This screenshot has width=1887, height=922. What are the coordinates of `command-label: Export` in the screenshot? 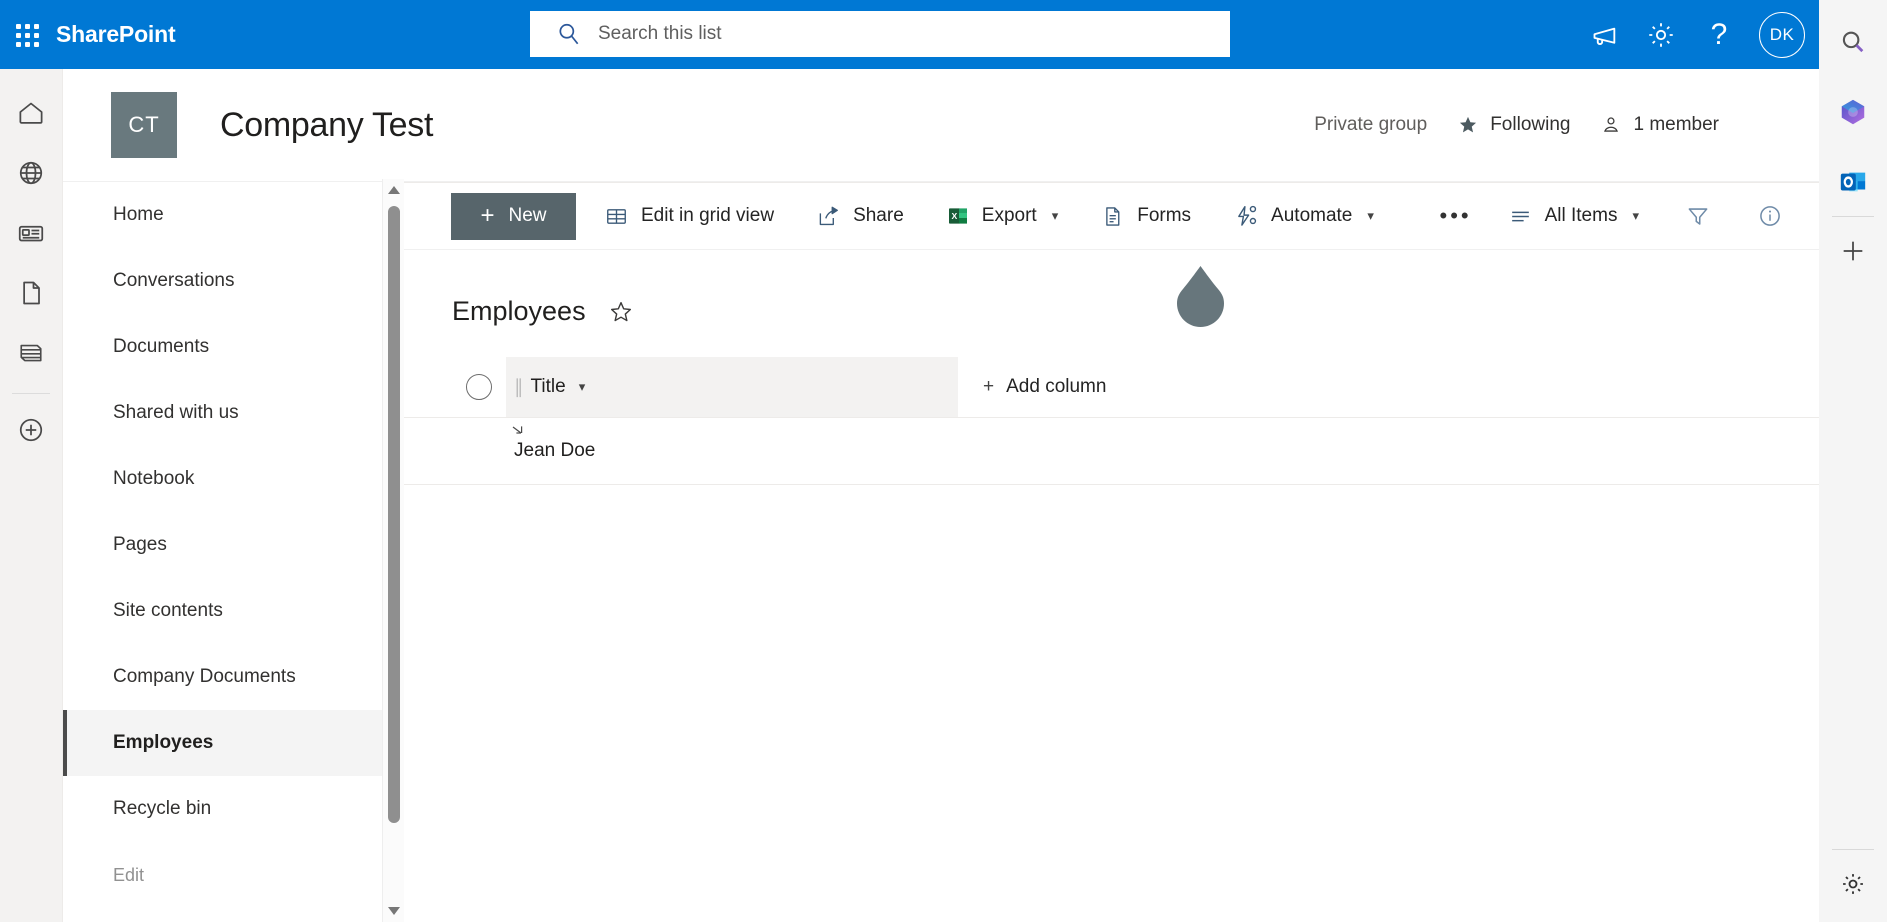 It's located at (1009, 215).